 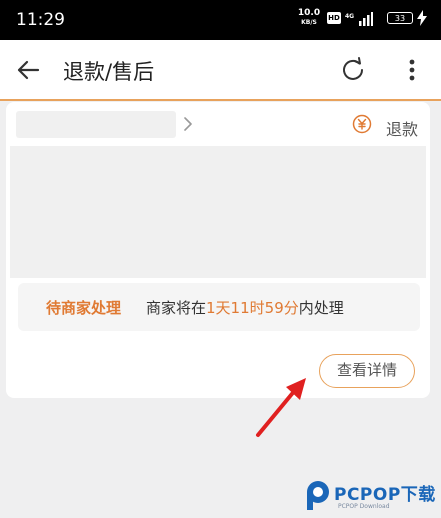 What do you see at coordinates (385, 495) in the screenshot?
I see `watermark-brand: PCPOP下载` at bounding box center [385, 495].